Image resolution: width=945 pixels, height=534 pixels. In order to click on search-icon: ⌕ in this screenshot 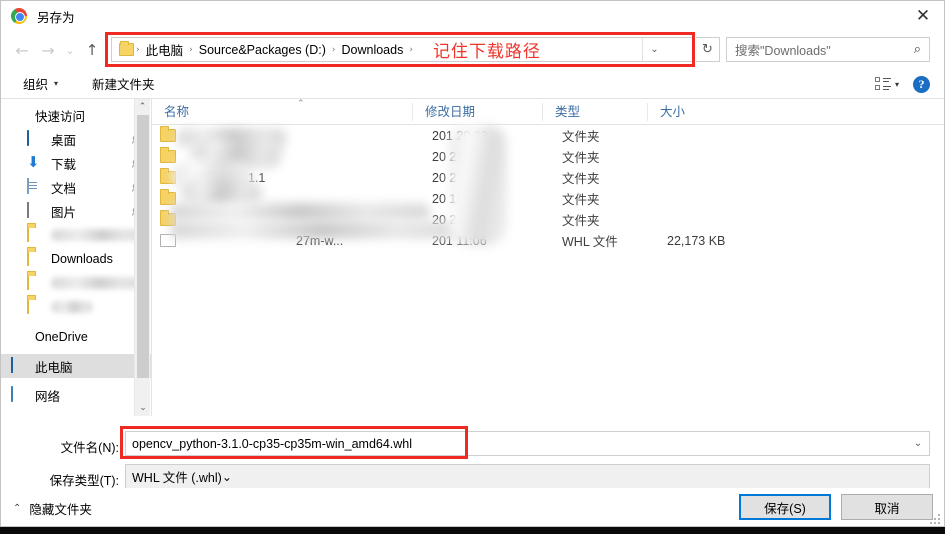, I will do `click(917, 49)`.